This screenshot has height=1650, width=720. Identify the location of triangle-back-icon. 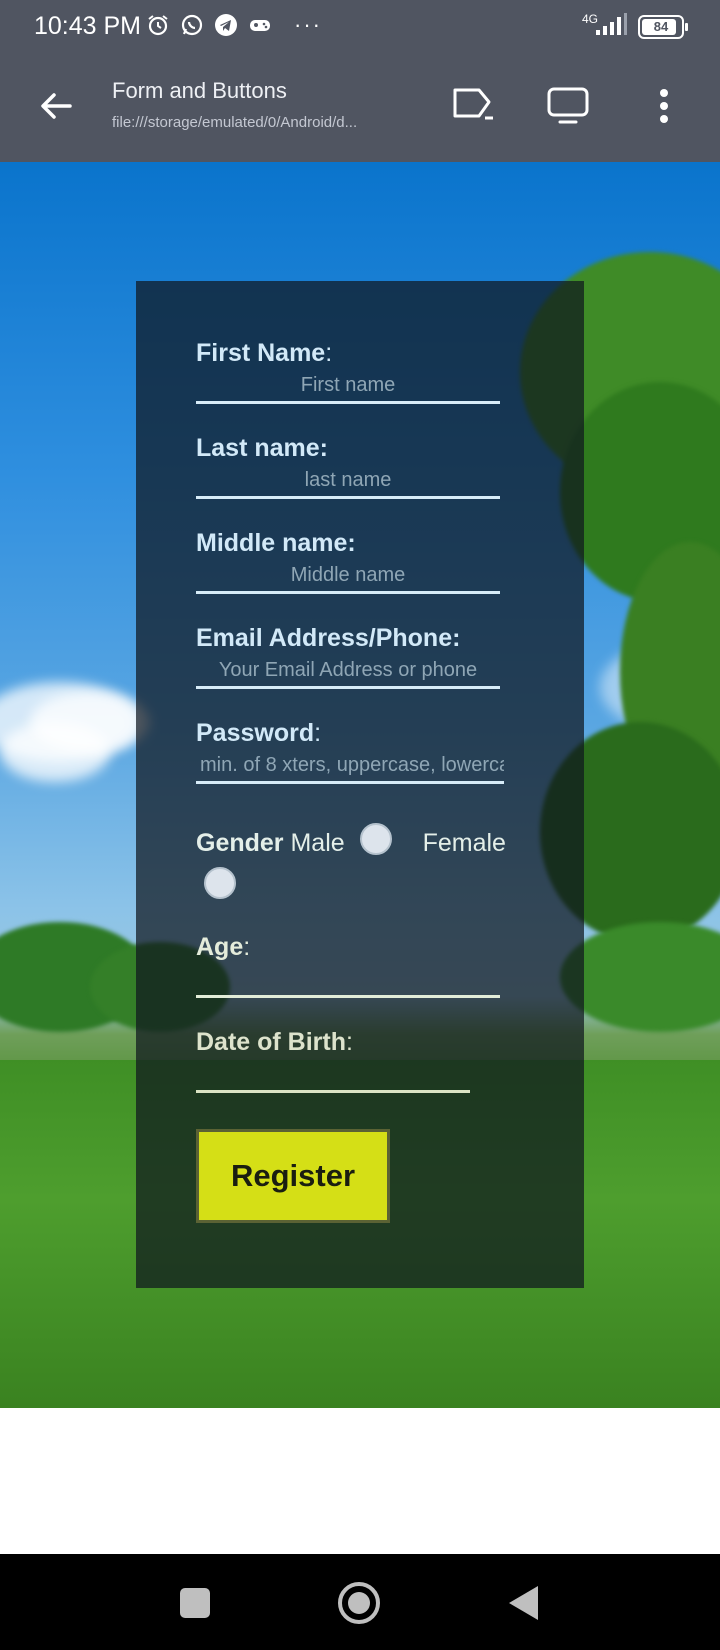
(523, 1603).